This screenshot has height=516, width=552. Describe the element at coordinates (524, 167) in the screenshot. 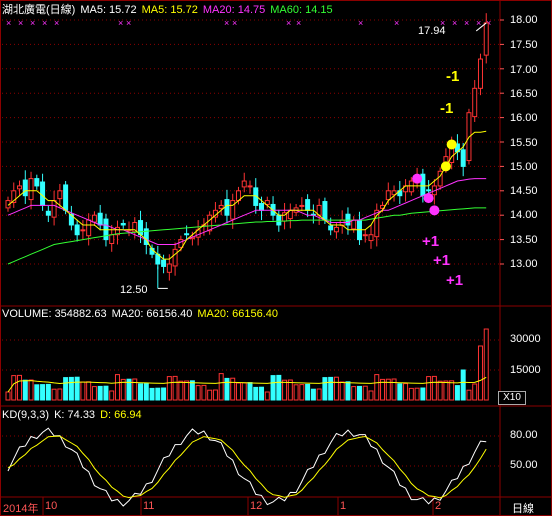

I see `price-tick-6: 15.00` at that location.